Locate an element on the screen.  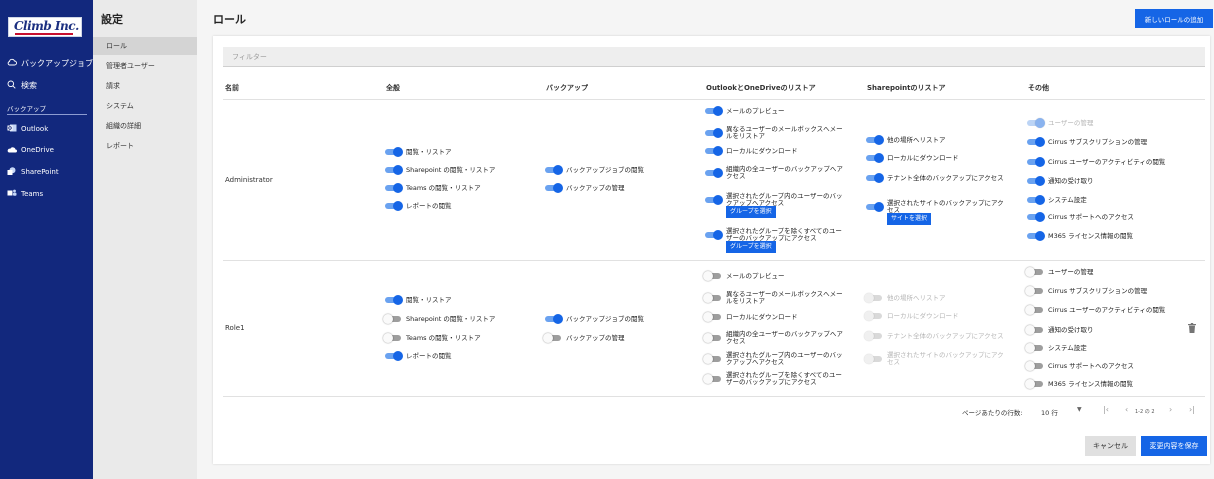
next-page-icon: › is located at coordinates (1170, 409).